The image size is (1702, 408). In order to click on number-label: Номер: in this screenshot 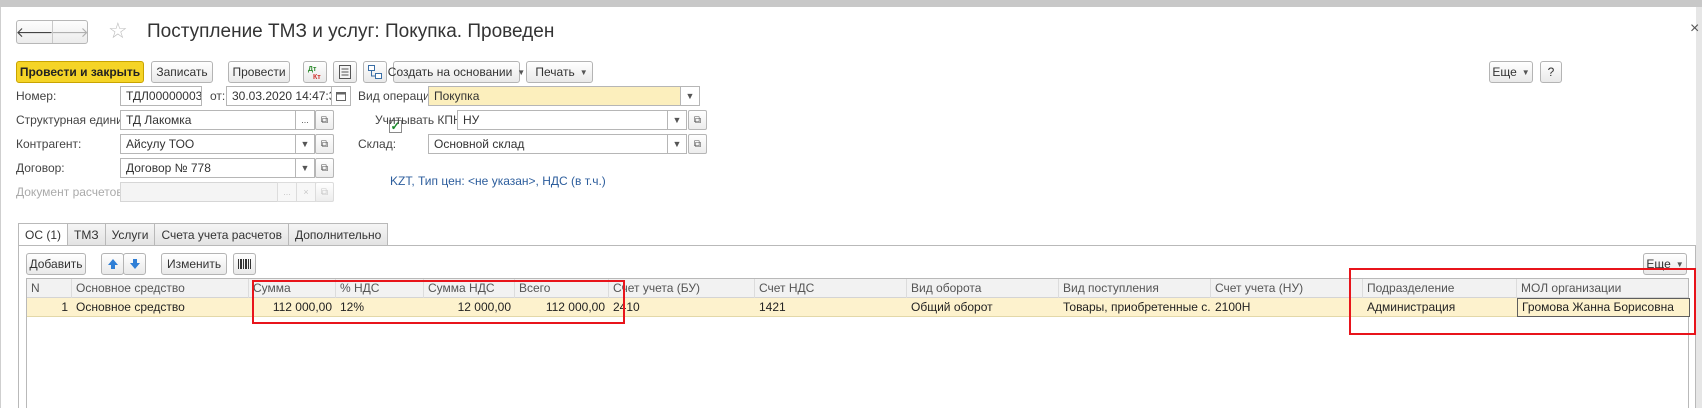, I will do `click(36, 96)`.